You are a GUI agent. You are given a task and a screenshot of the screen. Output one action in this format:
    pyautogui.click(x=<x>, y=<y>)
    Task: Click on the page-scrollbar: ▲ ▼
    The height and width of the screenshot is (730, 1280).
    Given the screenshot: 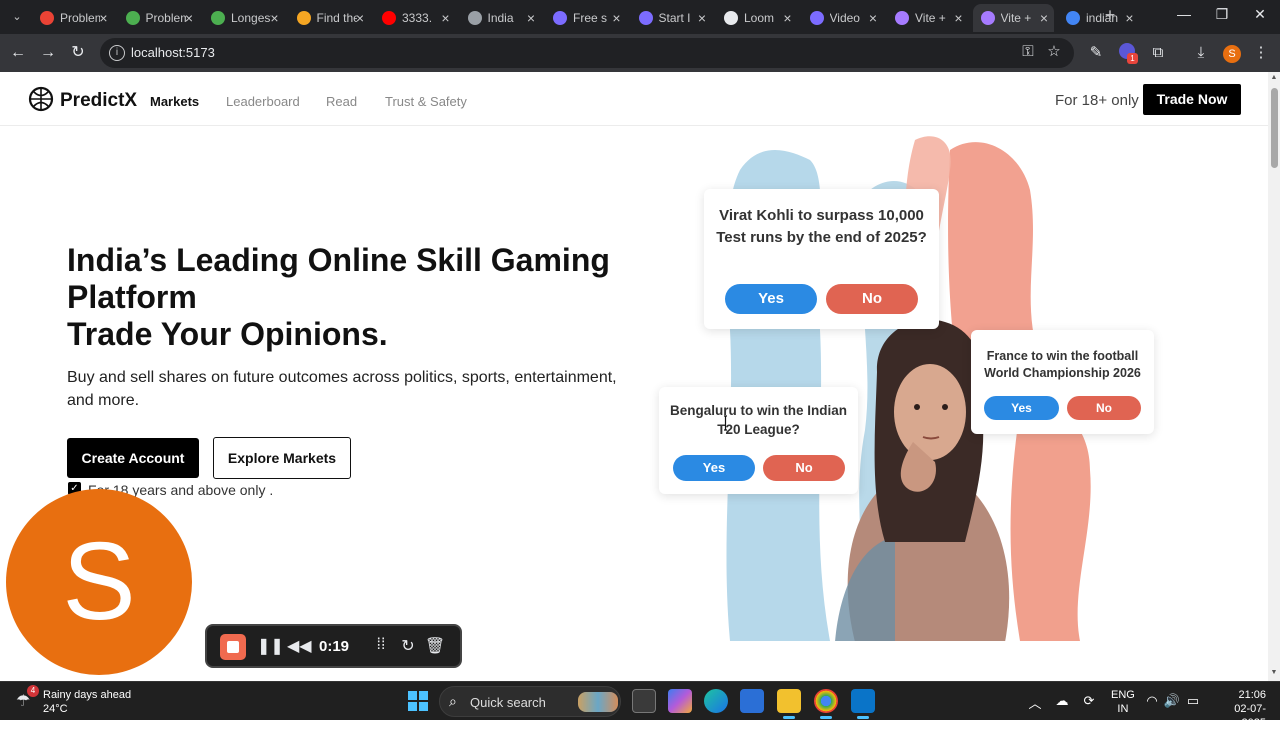 What is the action you would take?
    pyautogui.click(x=1274, y=376)
    